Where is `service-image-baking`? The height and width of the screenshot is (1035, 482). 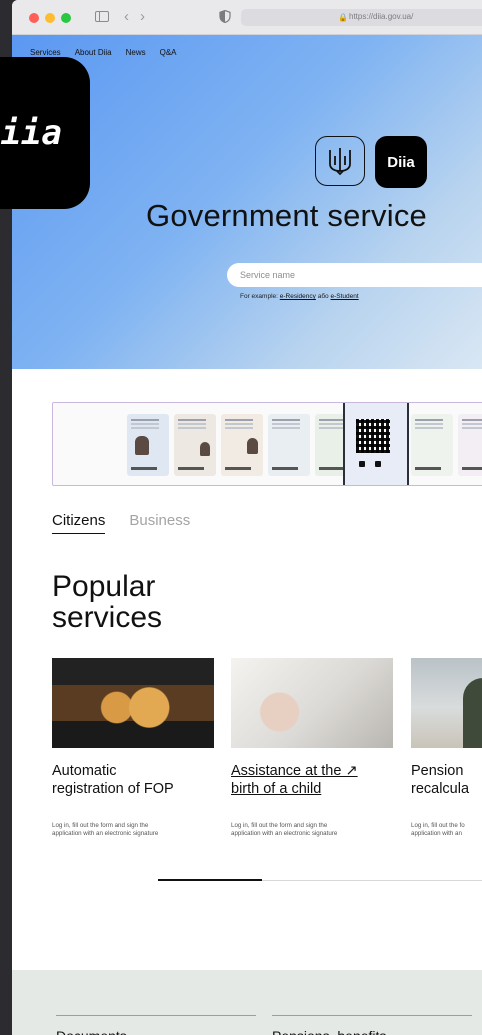 service-image-baking is located at coordinates (133, 703).